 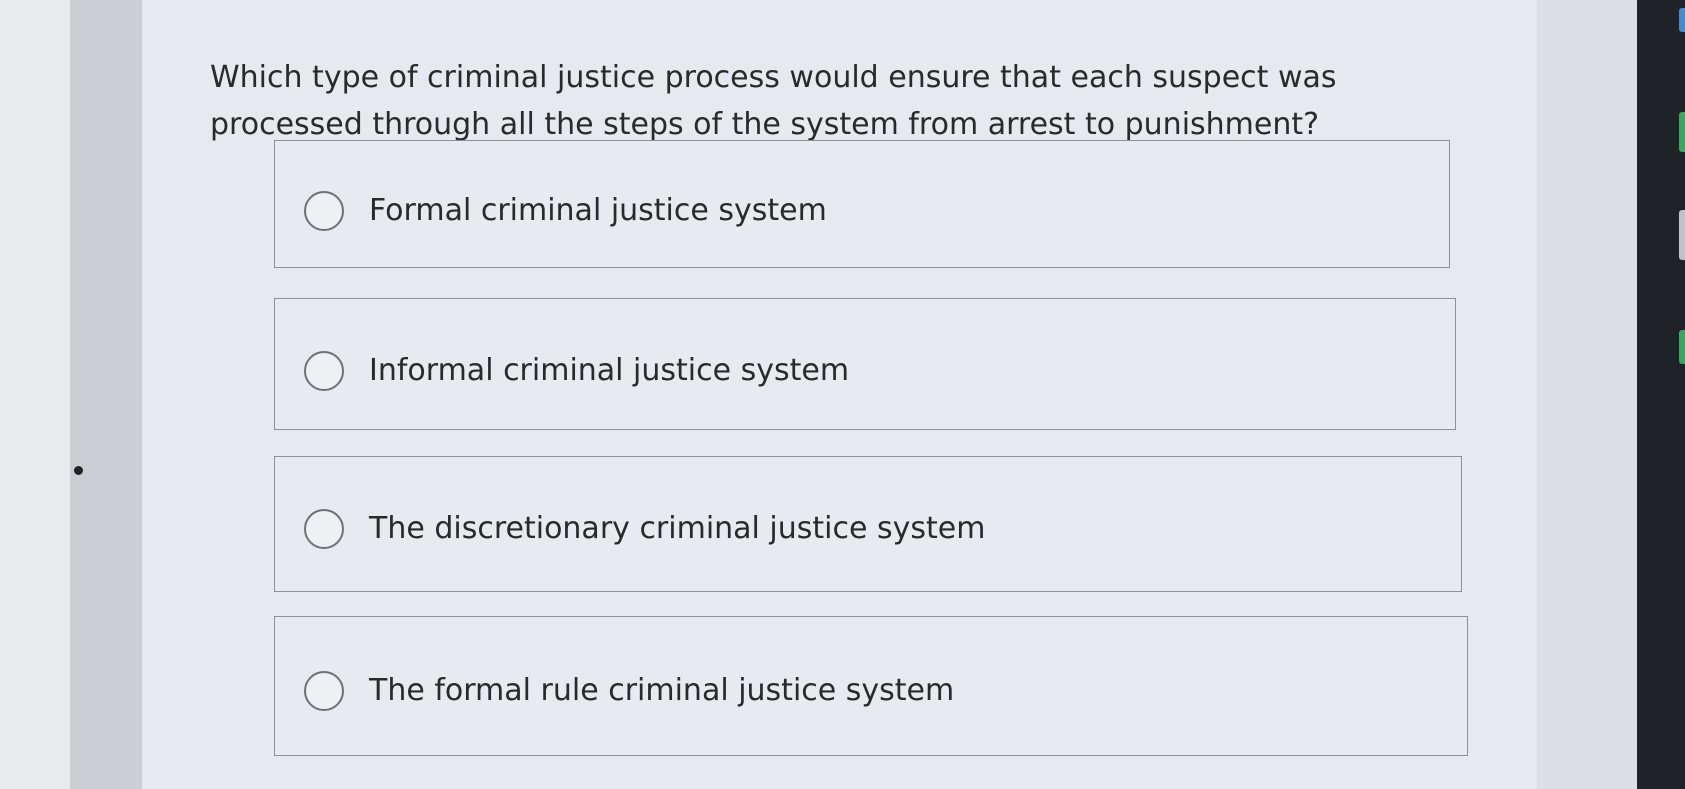 I want to click on answer-option: Informal criminal justice system, so click(x=865, y=364).